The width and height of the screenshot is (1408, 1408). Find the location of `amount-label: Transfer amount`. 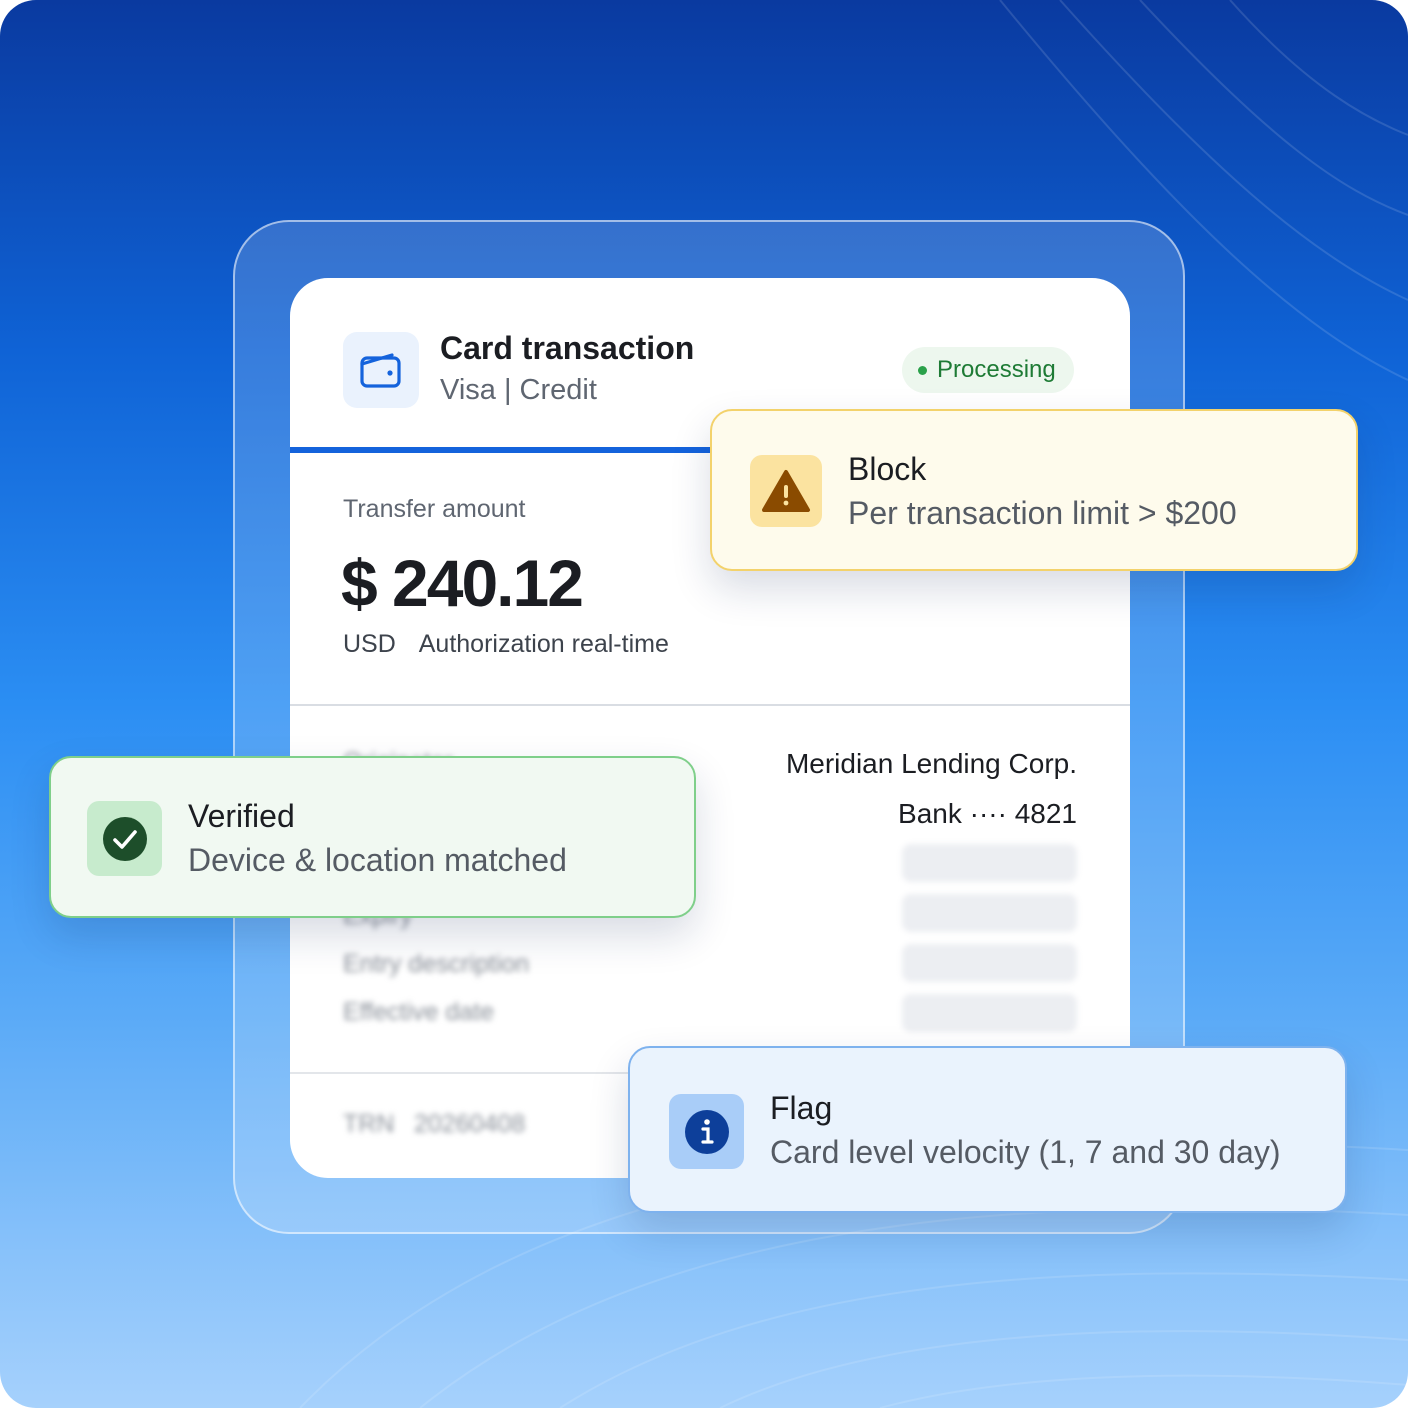

amount-label: Transfer amount is located at coordinates (434, 509).